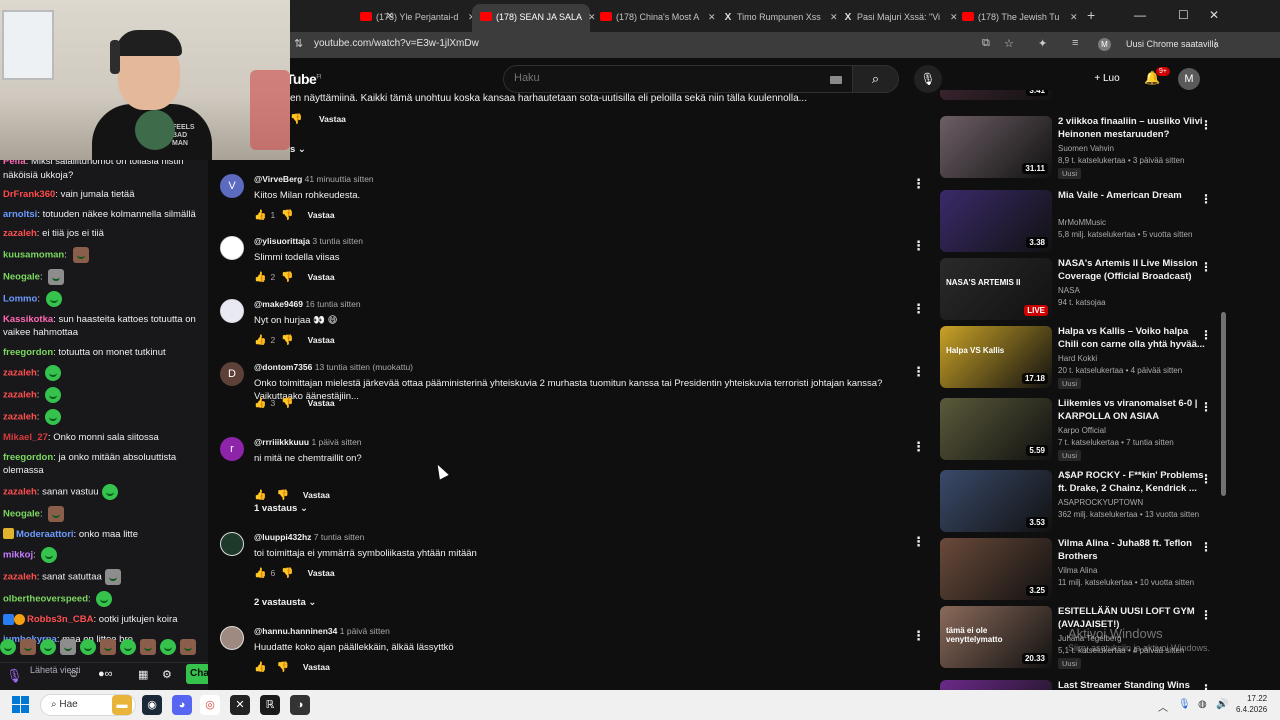 The image size is (1280, 720). Describe the element at coordinates (896, 17) in the screenshot. I see `browser-tab: X Pasi Majuri Xssä: "Vi` at that location.